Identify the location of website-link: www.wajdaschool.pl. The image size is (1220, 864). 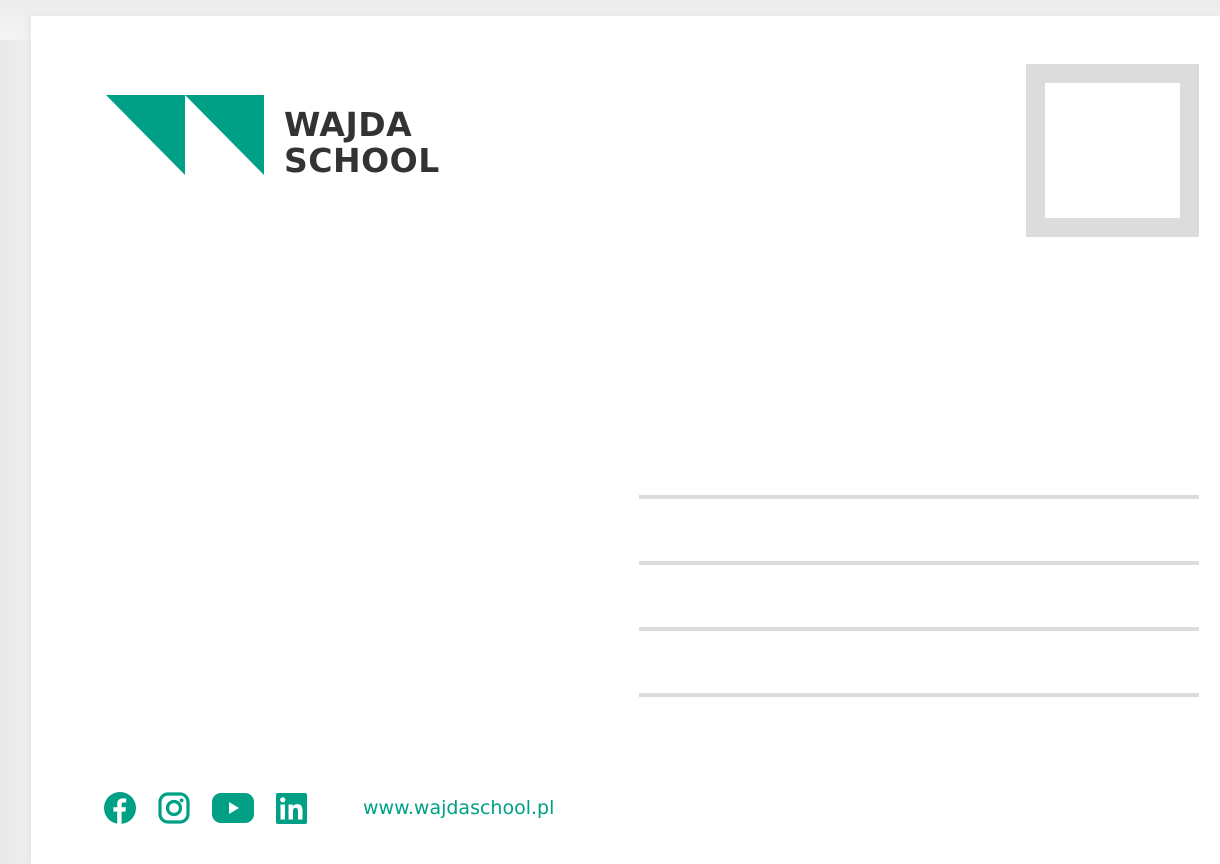
(458, 808).